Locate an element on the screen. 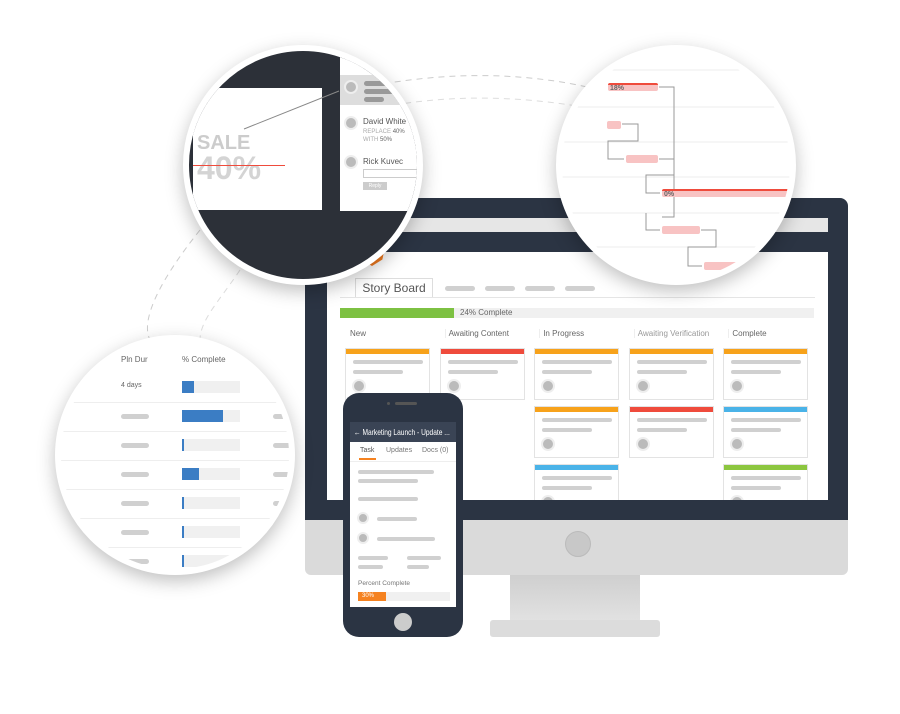 The height and width of the screenshot is (714, 900). monitor-base is located at coordinates (575, 628).